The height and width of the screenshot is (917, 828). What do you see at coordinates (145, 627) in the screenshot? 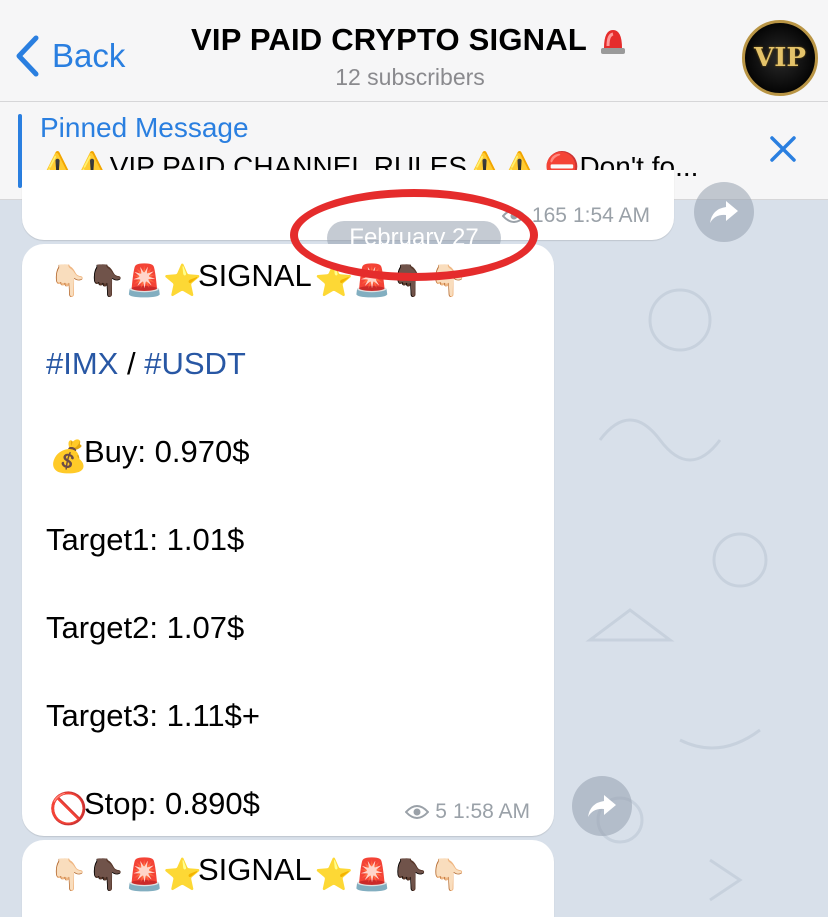
I see `target2-line: Target2: 1.07$` at bounding box center [145, 627].